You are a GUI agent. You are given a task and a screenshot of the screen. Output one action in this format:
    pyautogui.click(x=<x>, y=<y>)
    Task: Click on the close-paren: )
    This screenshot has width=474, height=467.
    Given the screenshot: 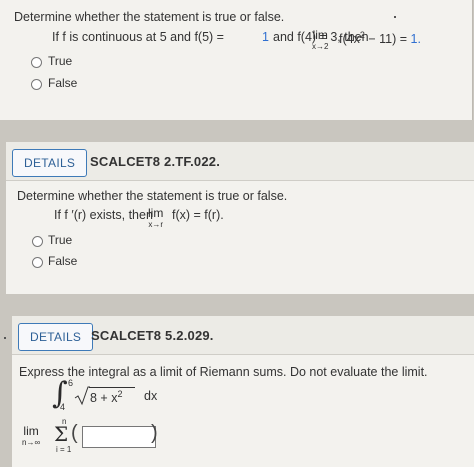 What is the action you would take?
    pyautogui.click(x=154, y=433)
    